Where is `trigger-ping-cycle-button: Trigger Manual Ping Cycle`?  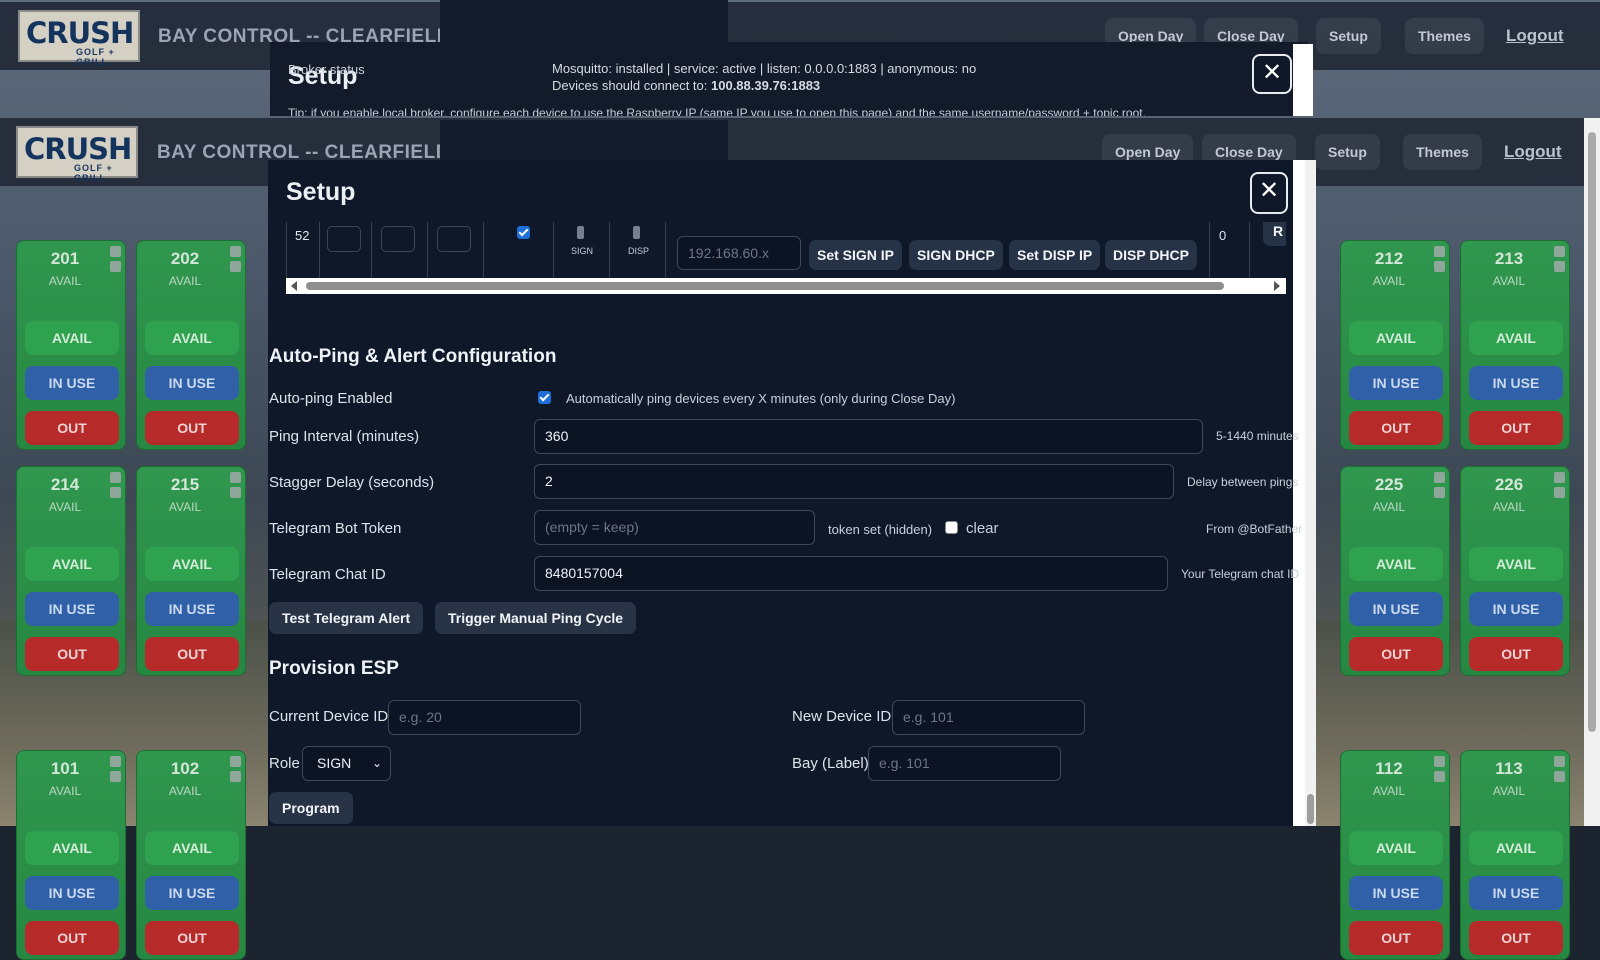 trigger-ping-cycle-button: Trigger Manual Ping Cycle is located at coordinates (536, 618).